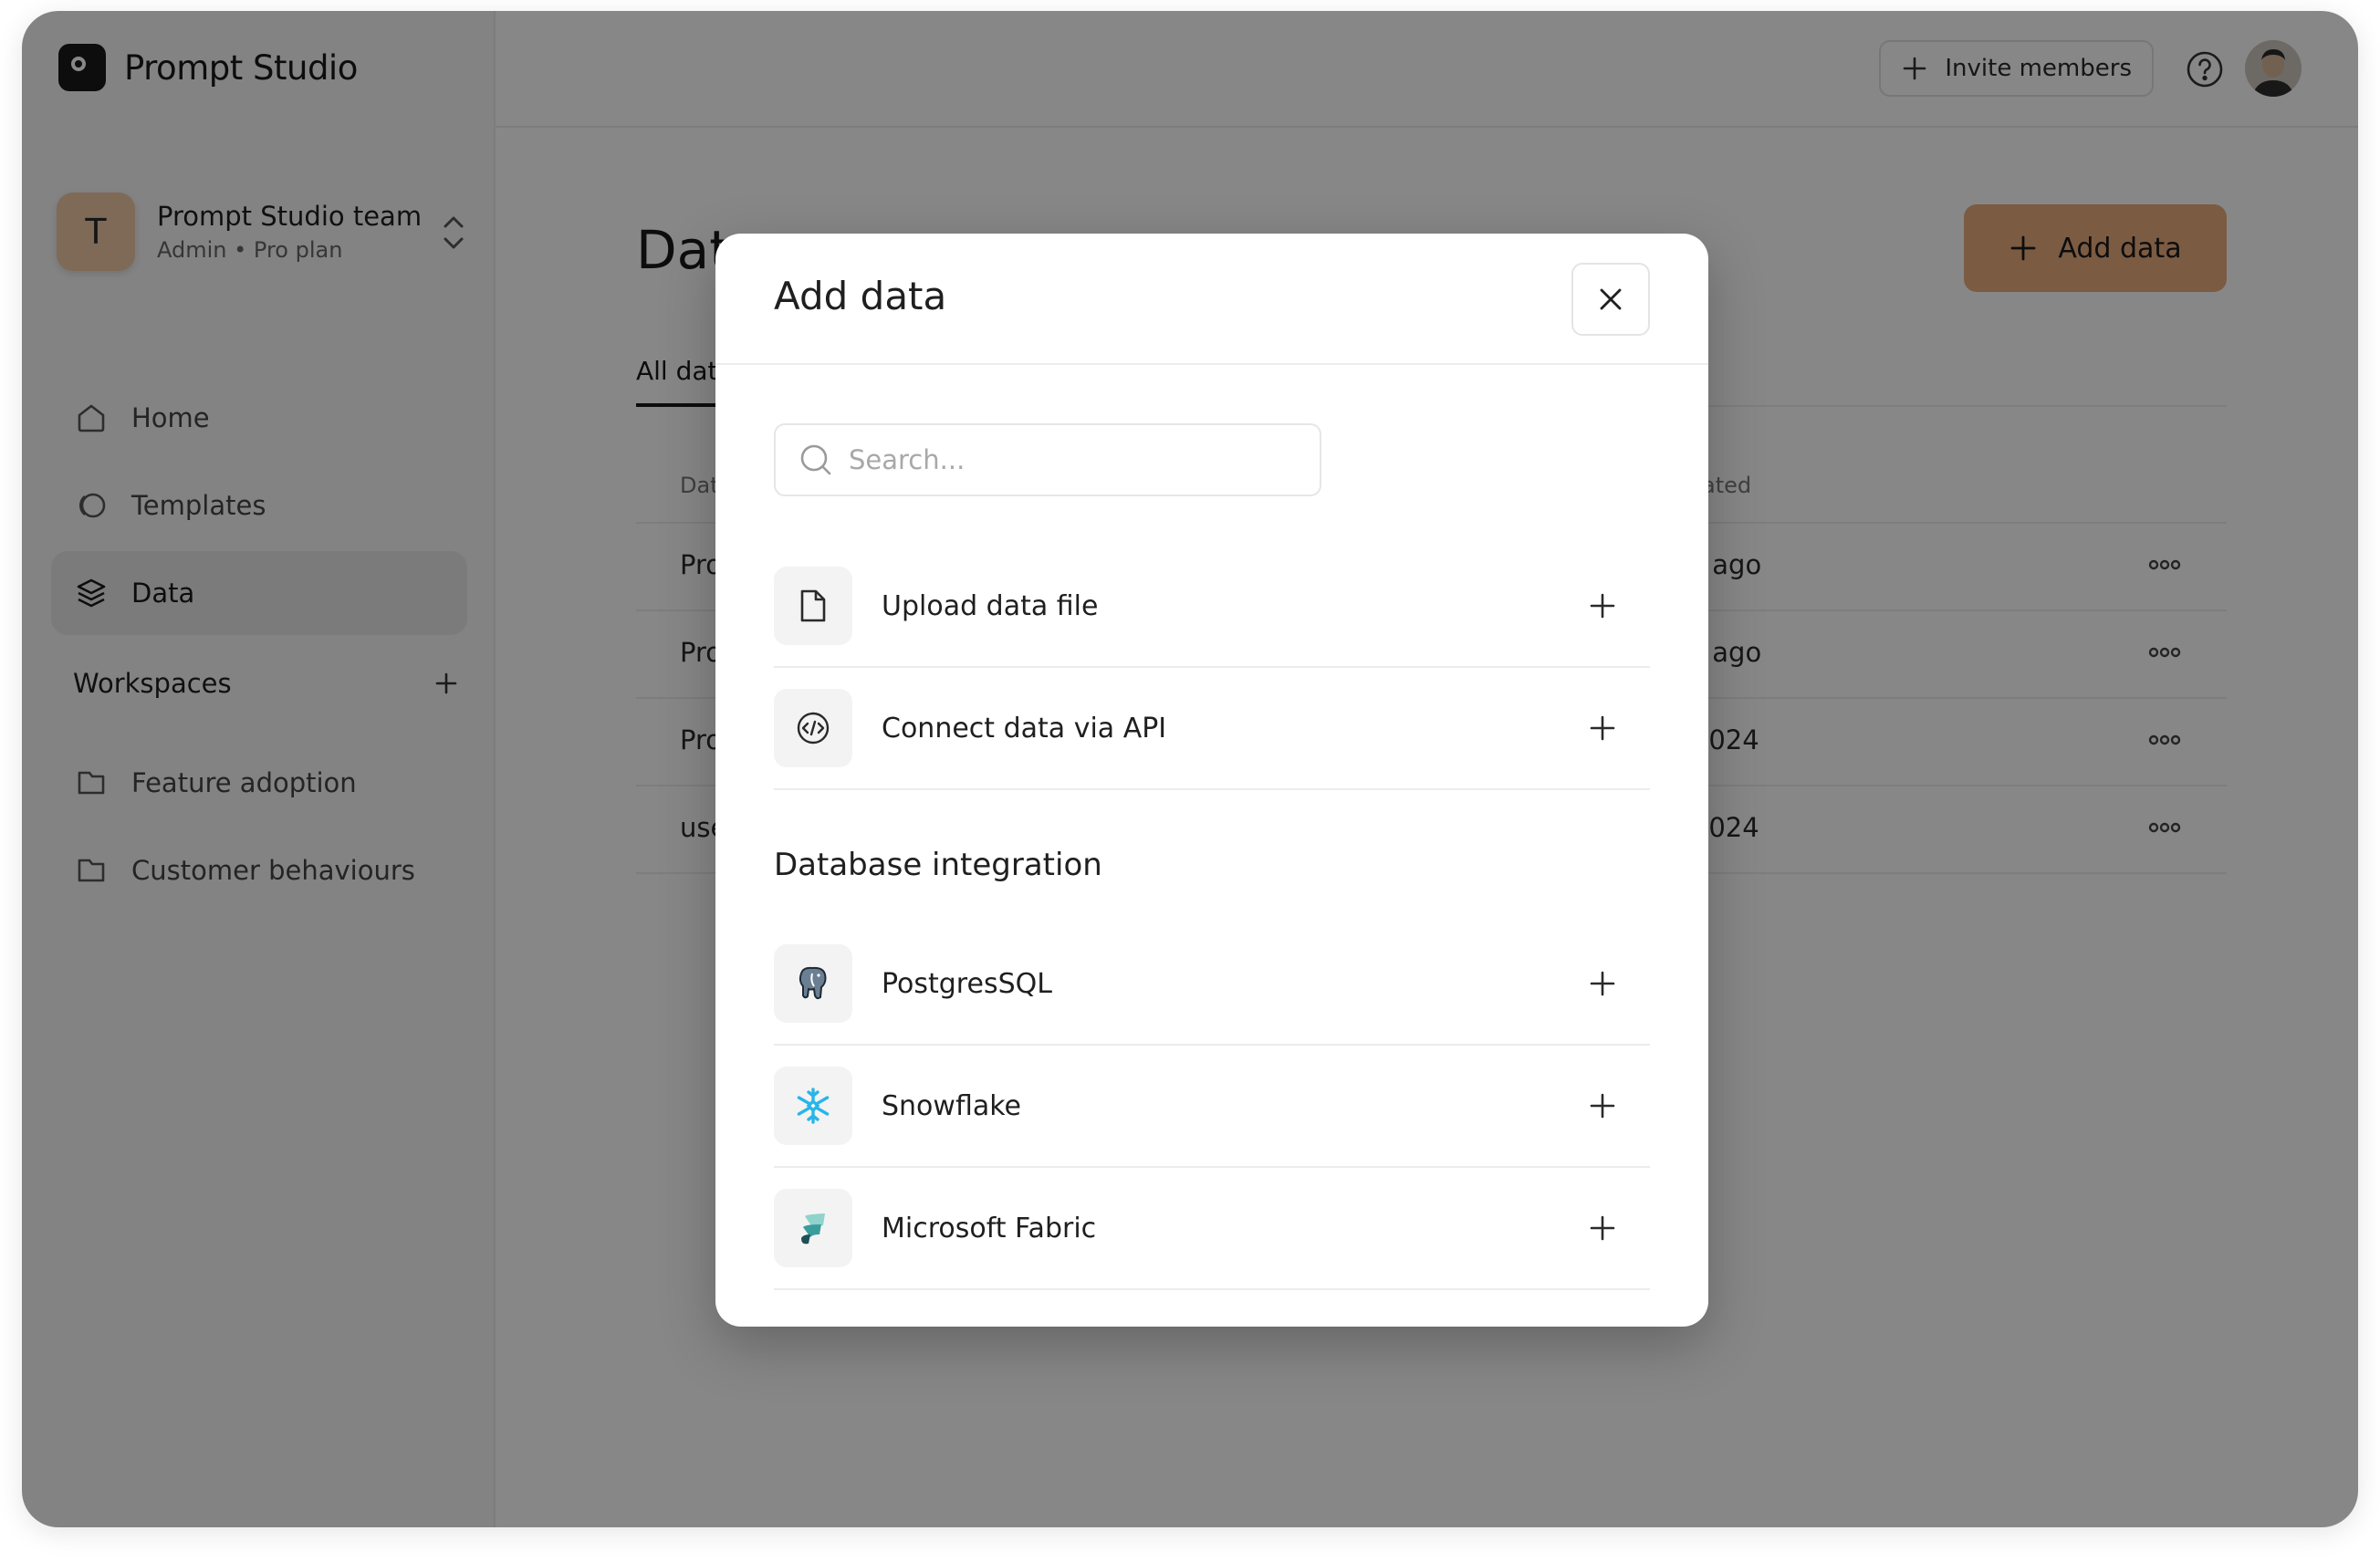 This screenshot has height=1562, width=2380. I want to click on file-icon, so click(813, 606).